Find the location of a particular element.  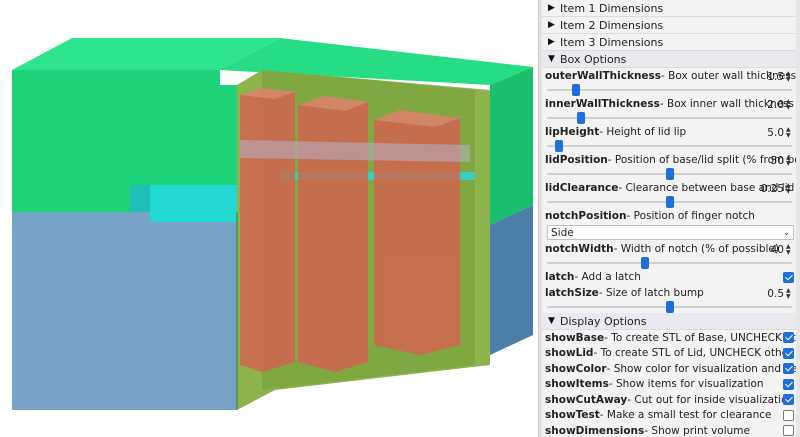

group-display-options: ▼ Display Options is located at coordinates (671, 321).